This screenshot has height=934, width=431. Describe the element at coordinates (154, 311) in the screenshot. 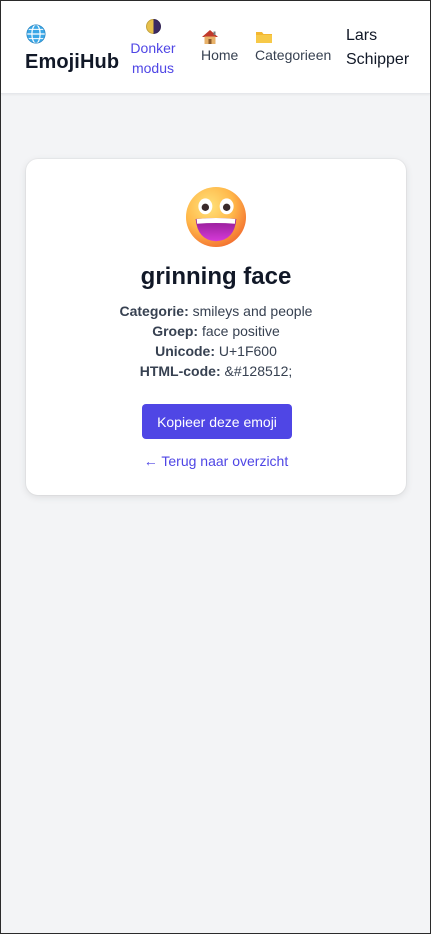

I see `detail-label: Categorie:` at that location.